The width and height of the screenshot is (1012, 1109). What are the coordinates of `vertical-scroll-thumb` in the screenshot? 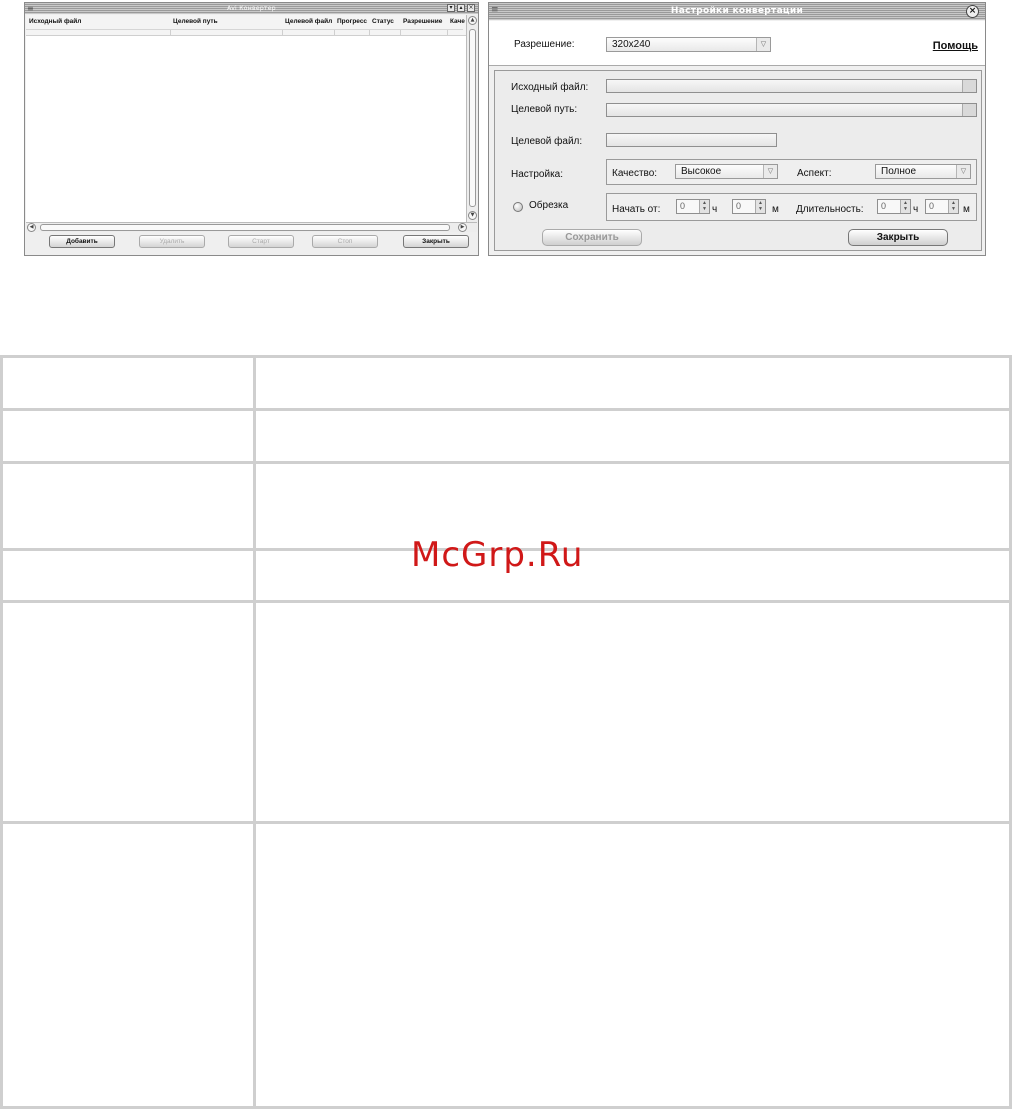 It's located at (472, 118).